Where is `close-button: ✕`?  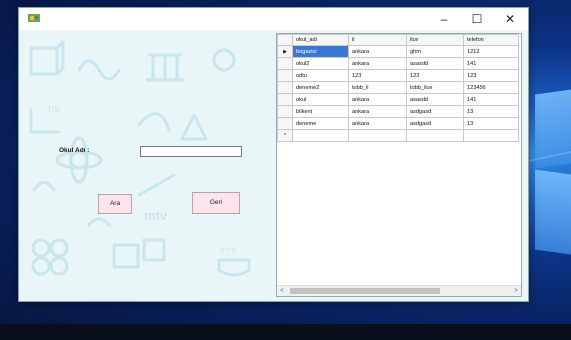 close-button: ✕ is located at coordinates (510, 19).